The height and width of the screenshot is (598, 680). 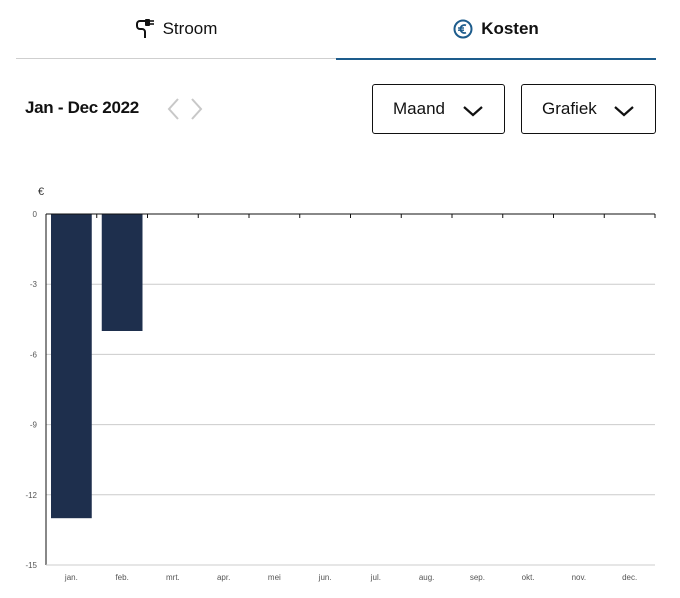 What do you see at coordinates (35, 214) in the screenshot?
I see `y-tick-label: 0` at bounding box center [35, 214].